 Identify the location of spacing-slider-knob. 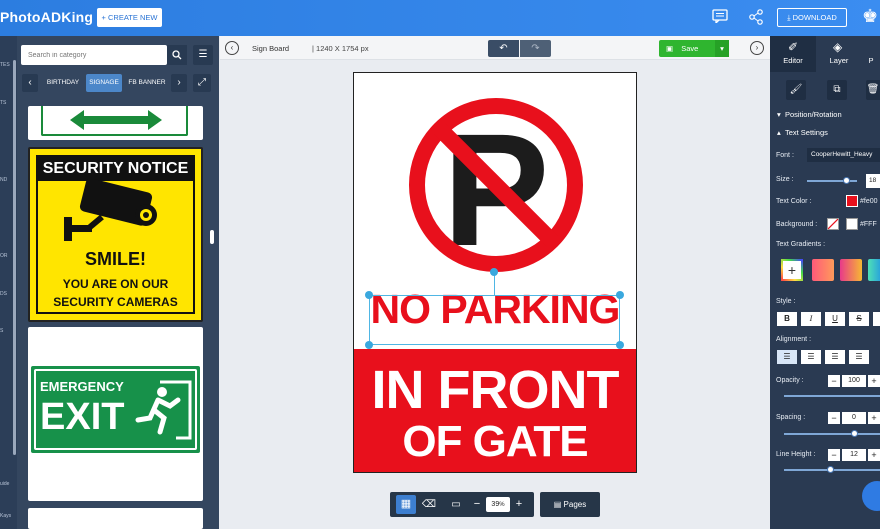
(854, 433).